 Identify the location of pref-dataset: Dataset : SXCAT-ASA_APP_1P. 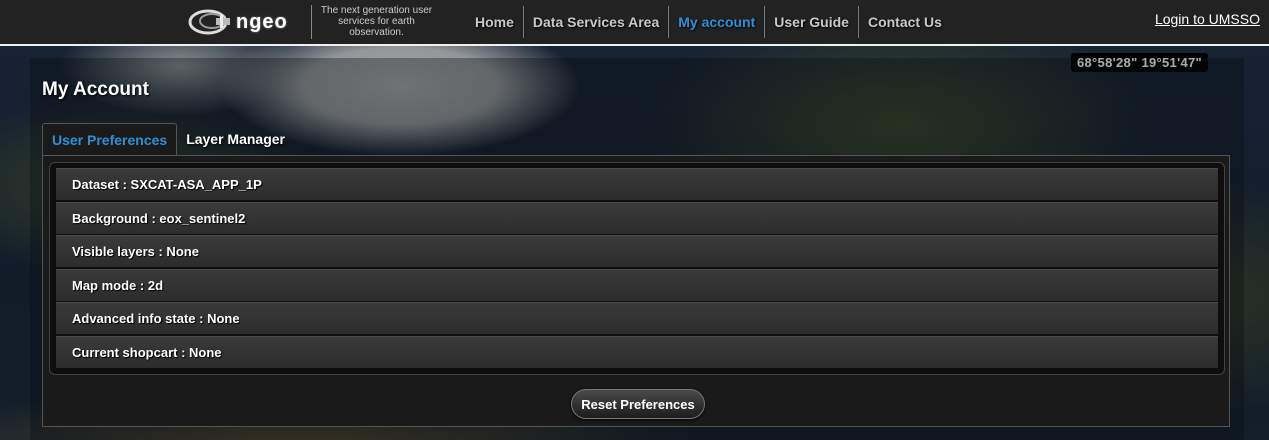
(637, 184).